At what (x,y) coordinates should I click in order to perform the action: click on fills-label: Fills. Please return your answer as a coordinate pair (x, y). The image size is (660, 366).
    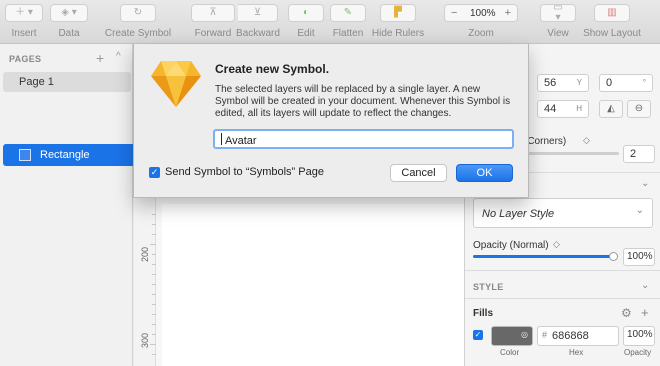
    Looking at the image, I should click on (483, 313).